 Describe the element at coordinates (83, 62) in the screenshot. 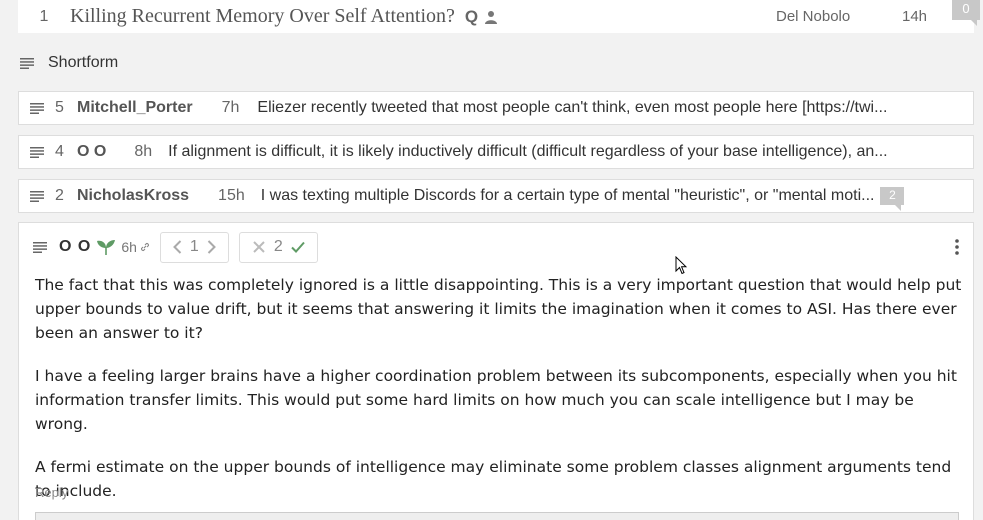

I see `shortform-heading: Shortform` at that location.